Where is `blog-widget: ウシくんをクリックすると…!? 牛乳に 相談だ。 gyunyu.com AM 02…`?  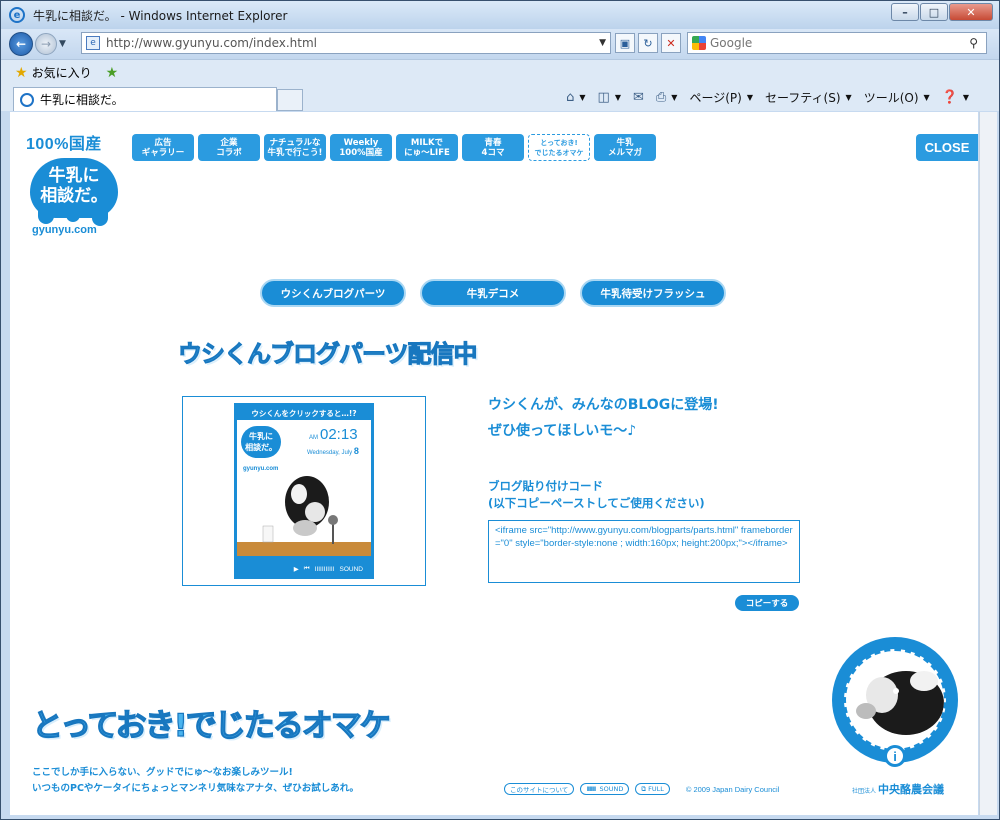
blog-widget: ウシくんをクリックすると…!? 牛乳に 相談だ。 gyunyu.com AM 02… is located at coordinates (304, 491).